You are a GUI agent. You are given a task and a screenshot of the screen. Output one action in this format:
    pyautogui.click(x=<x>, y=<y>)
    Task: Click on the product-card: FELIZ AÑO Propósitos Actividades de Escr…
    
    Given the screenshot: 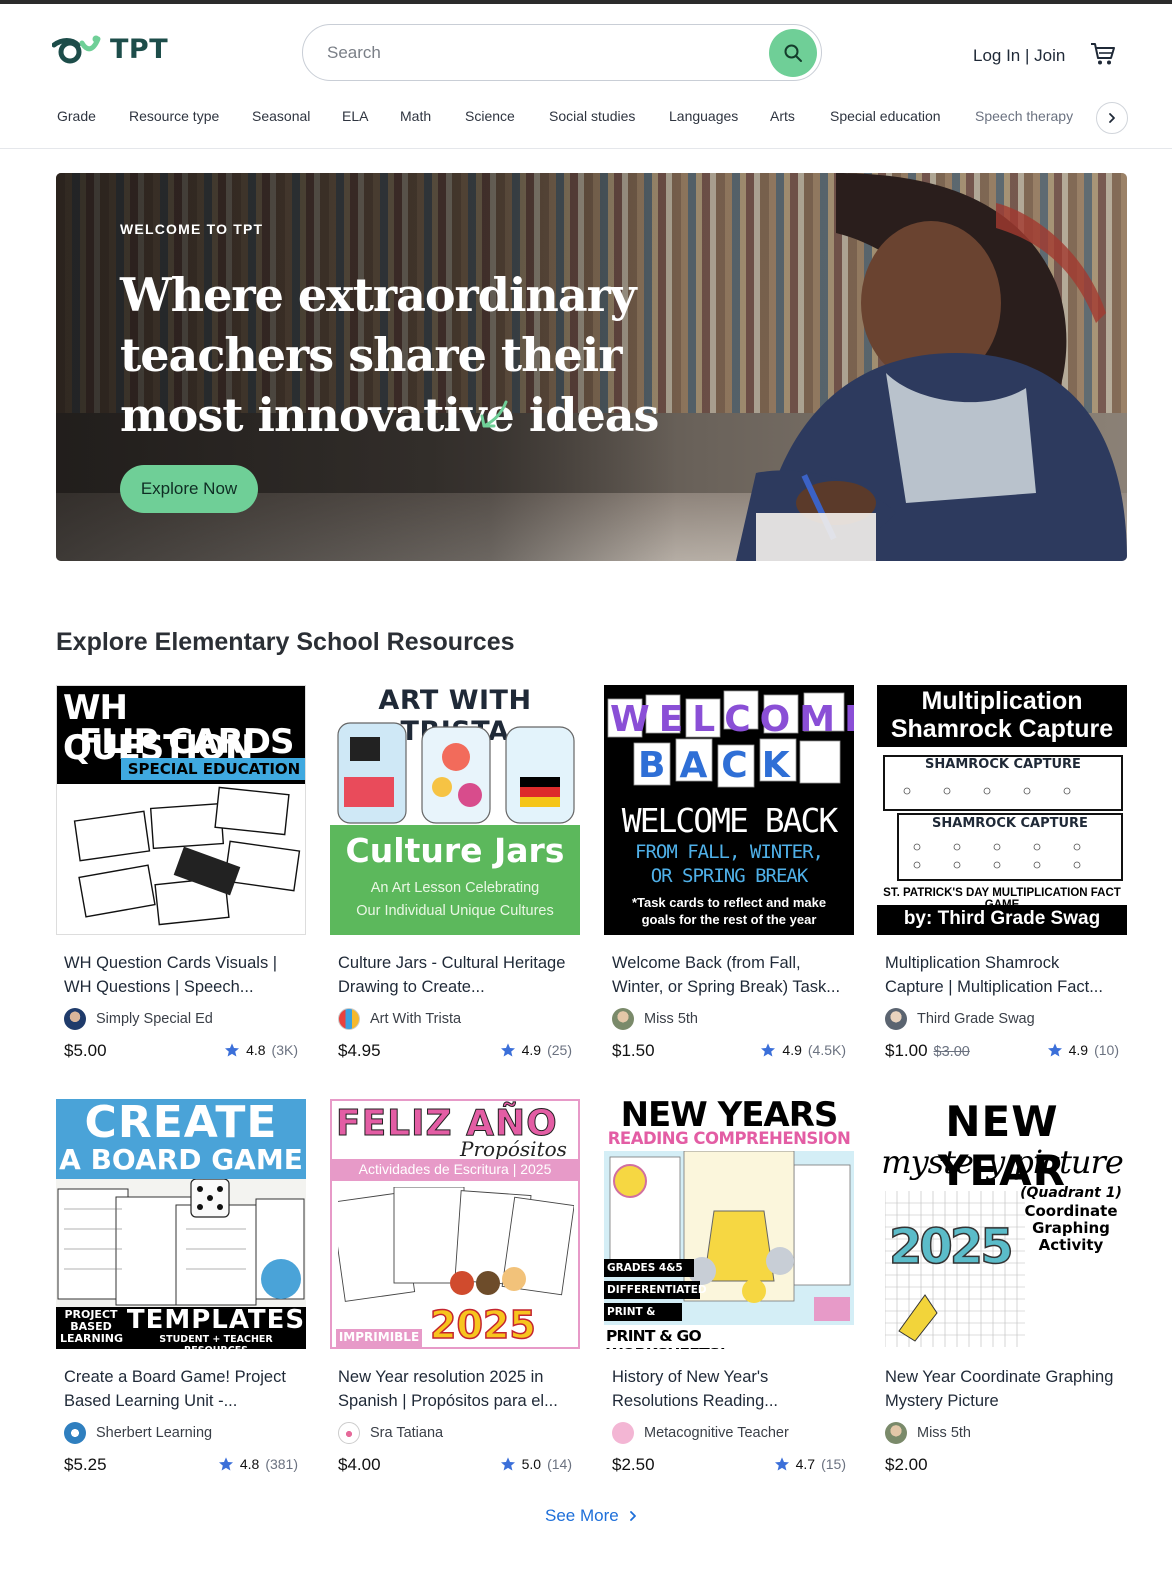 What is the action you would take?
    pyautogui.click(x=455, y=1296)
    